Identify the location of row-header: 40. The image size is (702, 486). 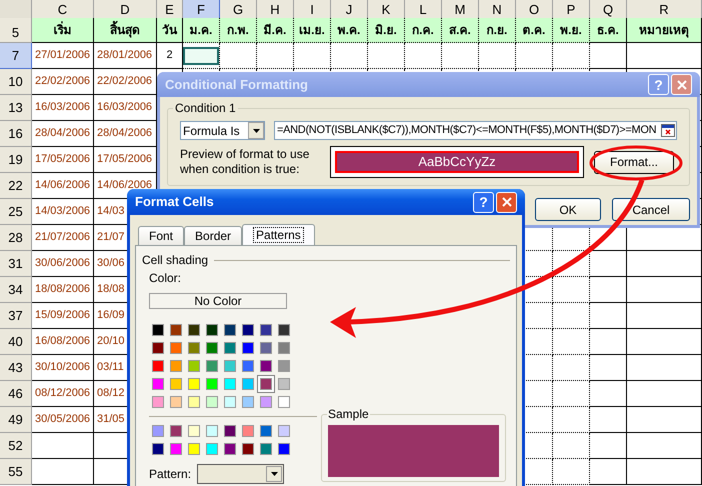
(16, 342).